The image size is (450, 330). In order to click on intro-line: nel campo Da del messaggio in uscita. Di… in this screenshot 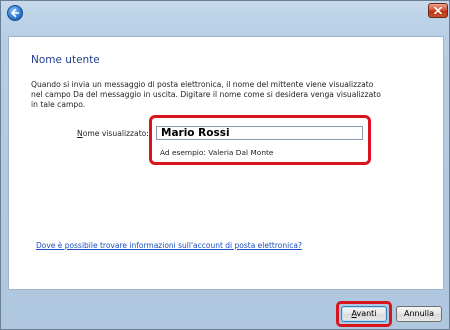, I will do `click(206, 94)`.